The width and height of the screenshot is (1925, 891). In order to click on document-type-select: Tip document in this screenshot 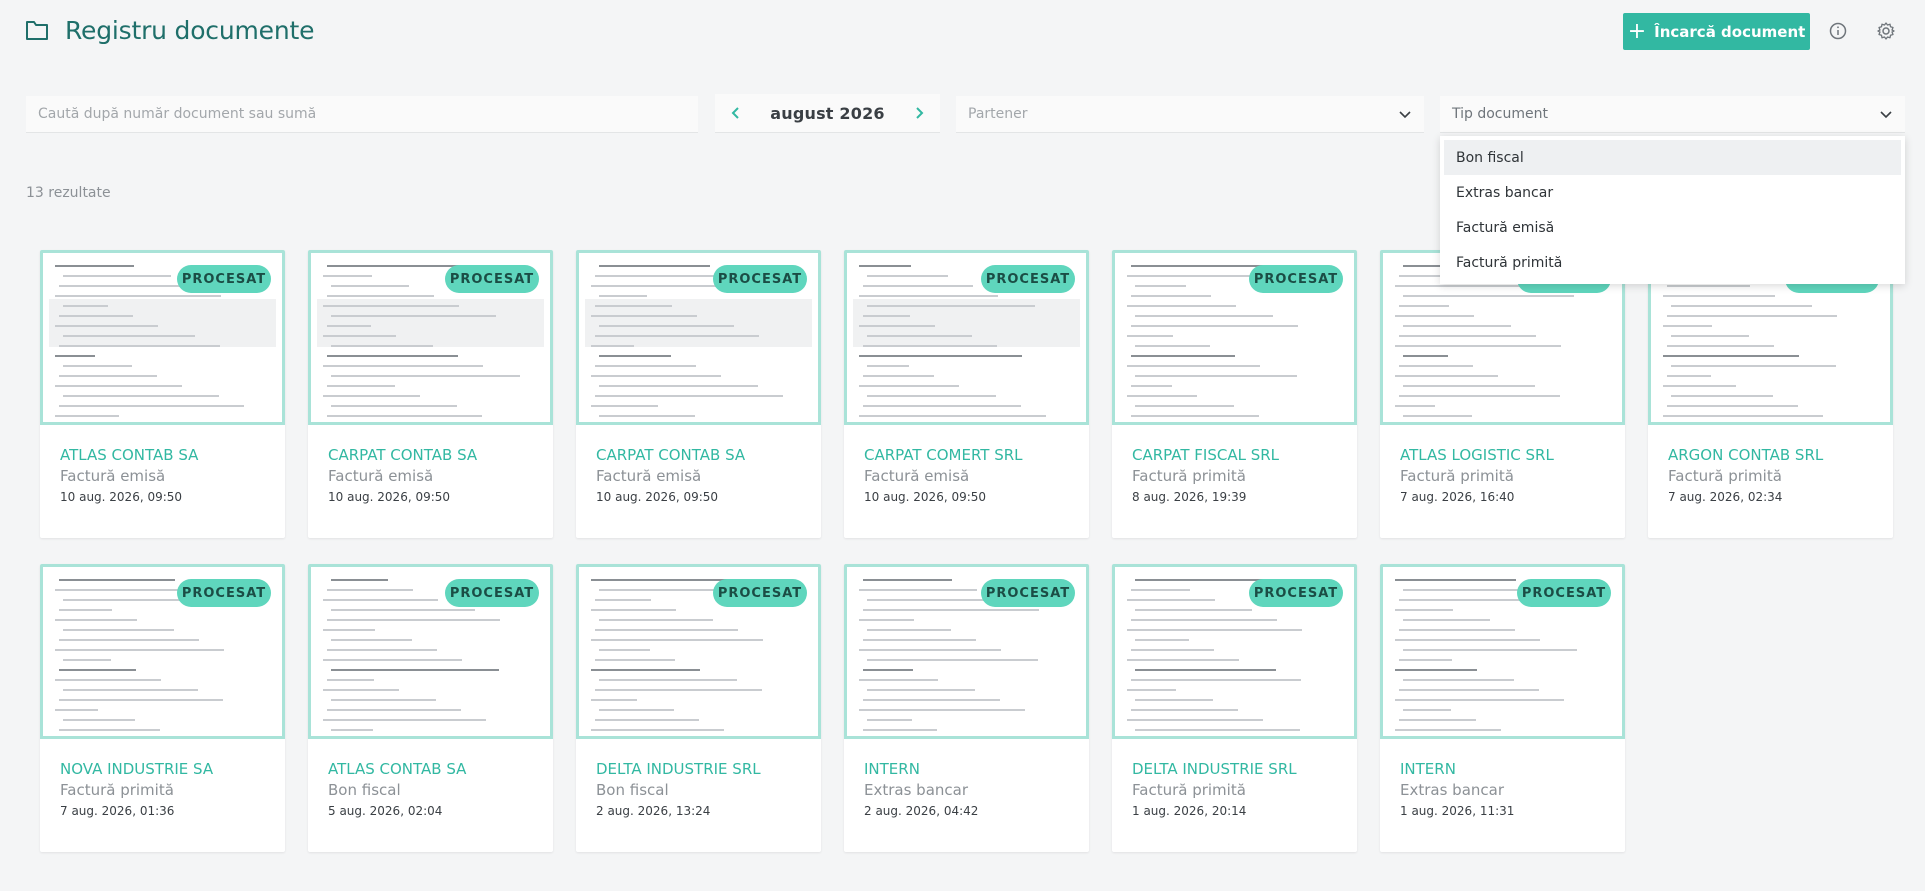, I will do `click(1672, 114)`.